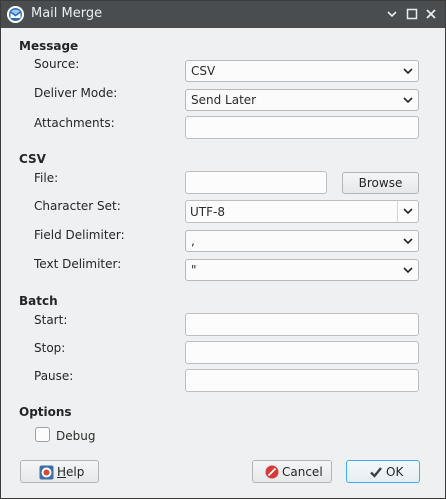 Image resolution: width=446 pixels, height=499 pixels. I want to click on close-icon, so click(431, 14).